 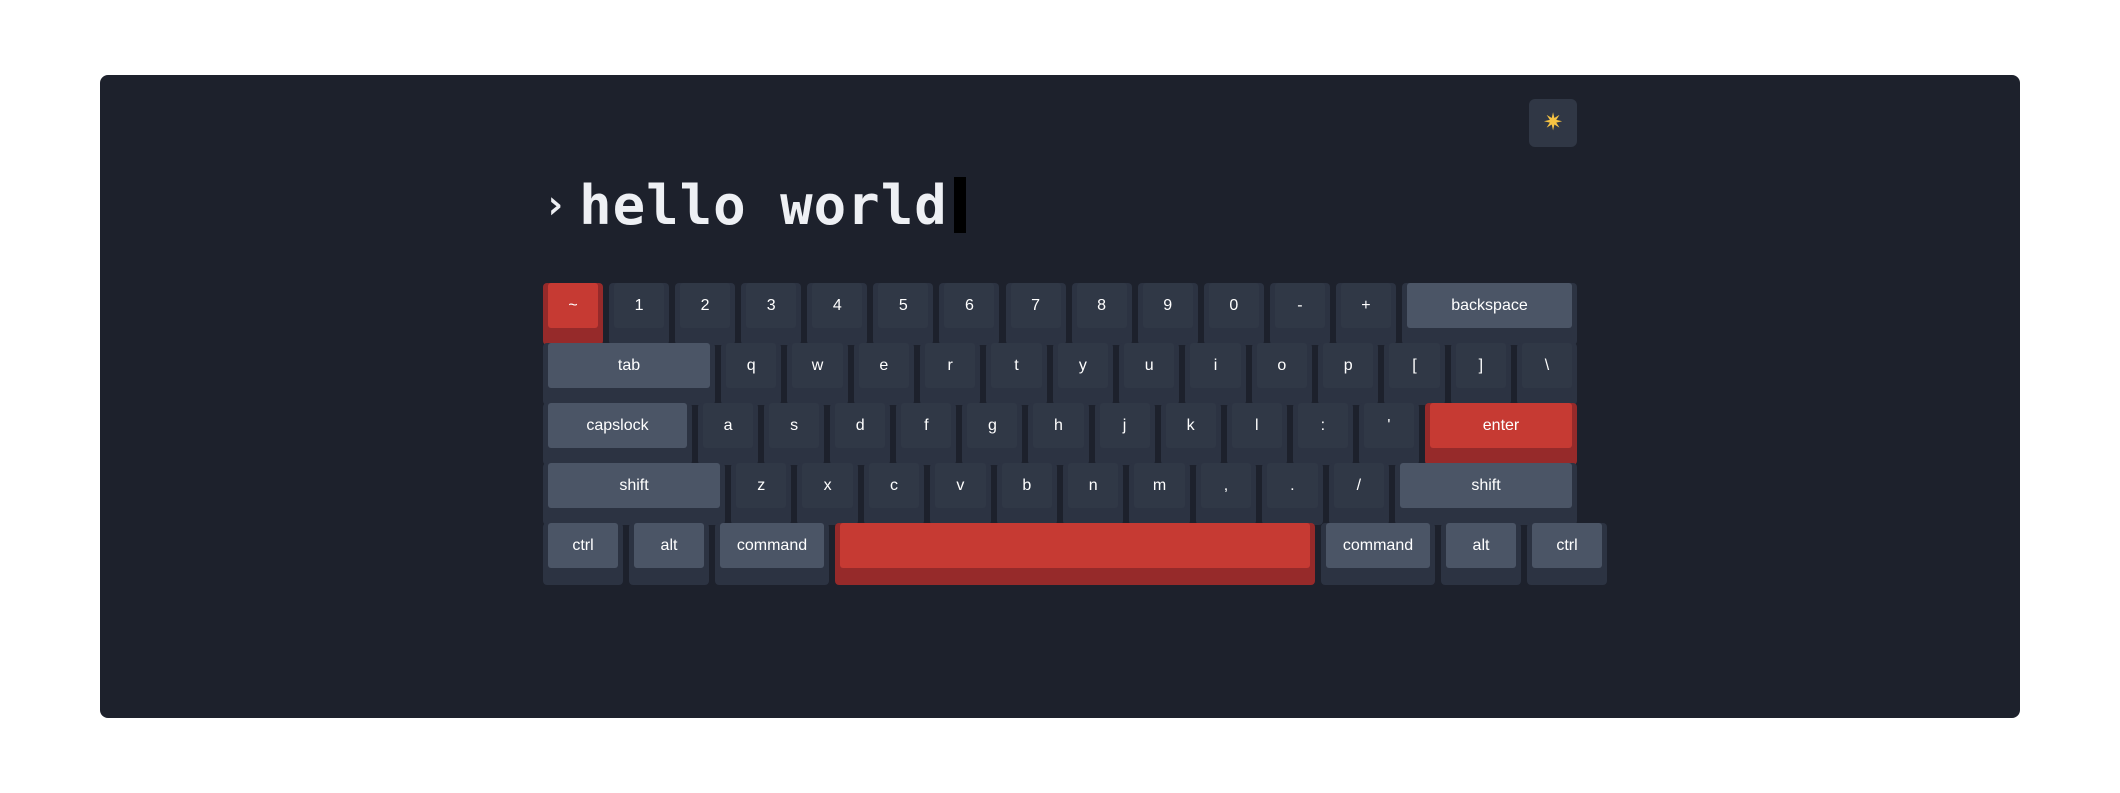 What do you see at coordinates (1501, 425) in the screenshot?
I see `key-label: enter` at bounding box center [1501, 425].